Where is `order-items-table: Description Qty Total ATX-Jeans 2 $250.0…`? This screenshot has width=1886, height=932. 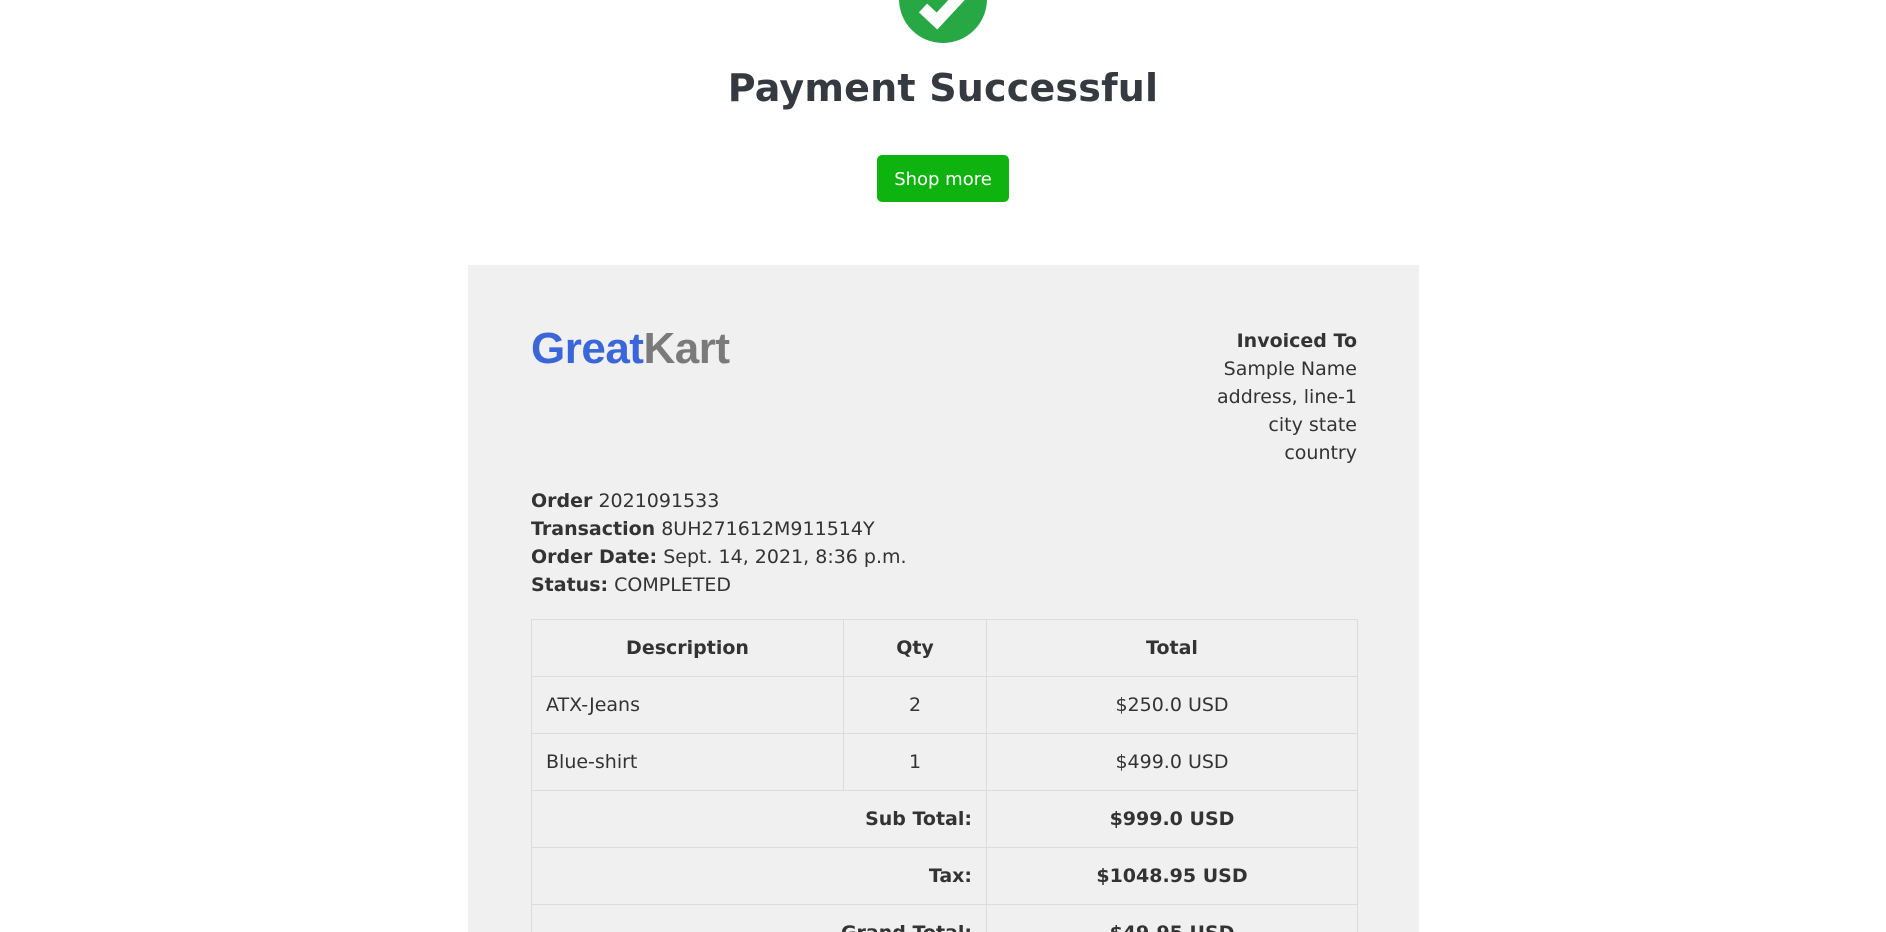
order-items-table: Description Qty Total ATX-Jeans 2 $250.0… is located at coordinates (944, 775).